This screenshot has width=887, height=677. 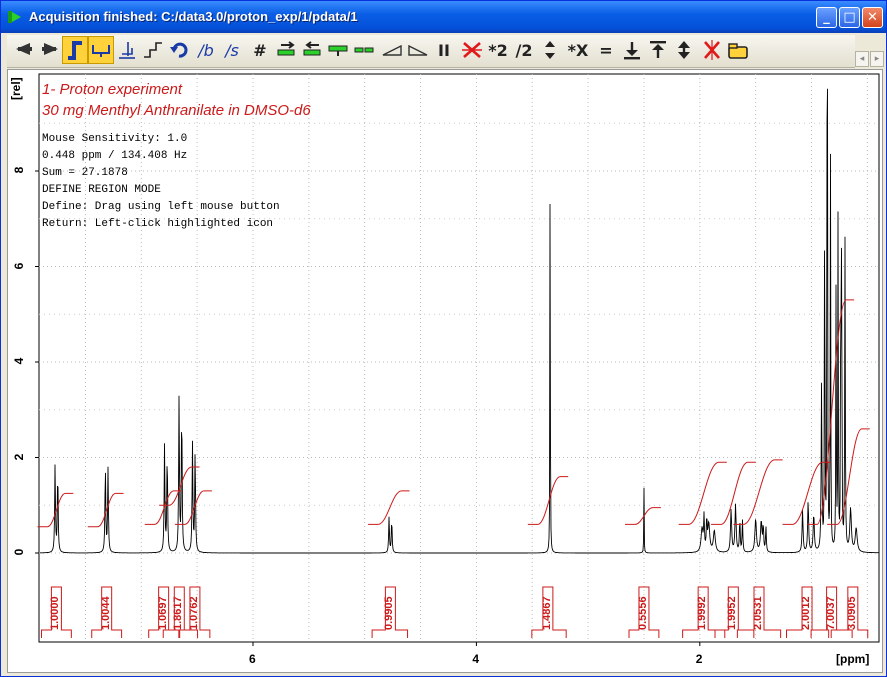 What do you see at coordinates (476, 659) in the screenshot?
I see `x-tick-label: 4` at bounding box center [476, 659].